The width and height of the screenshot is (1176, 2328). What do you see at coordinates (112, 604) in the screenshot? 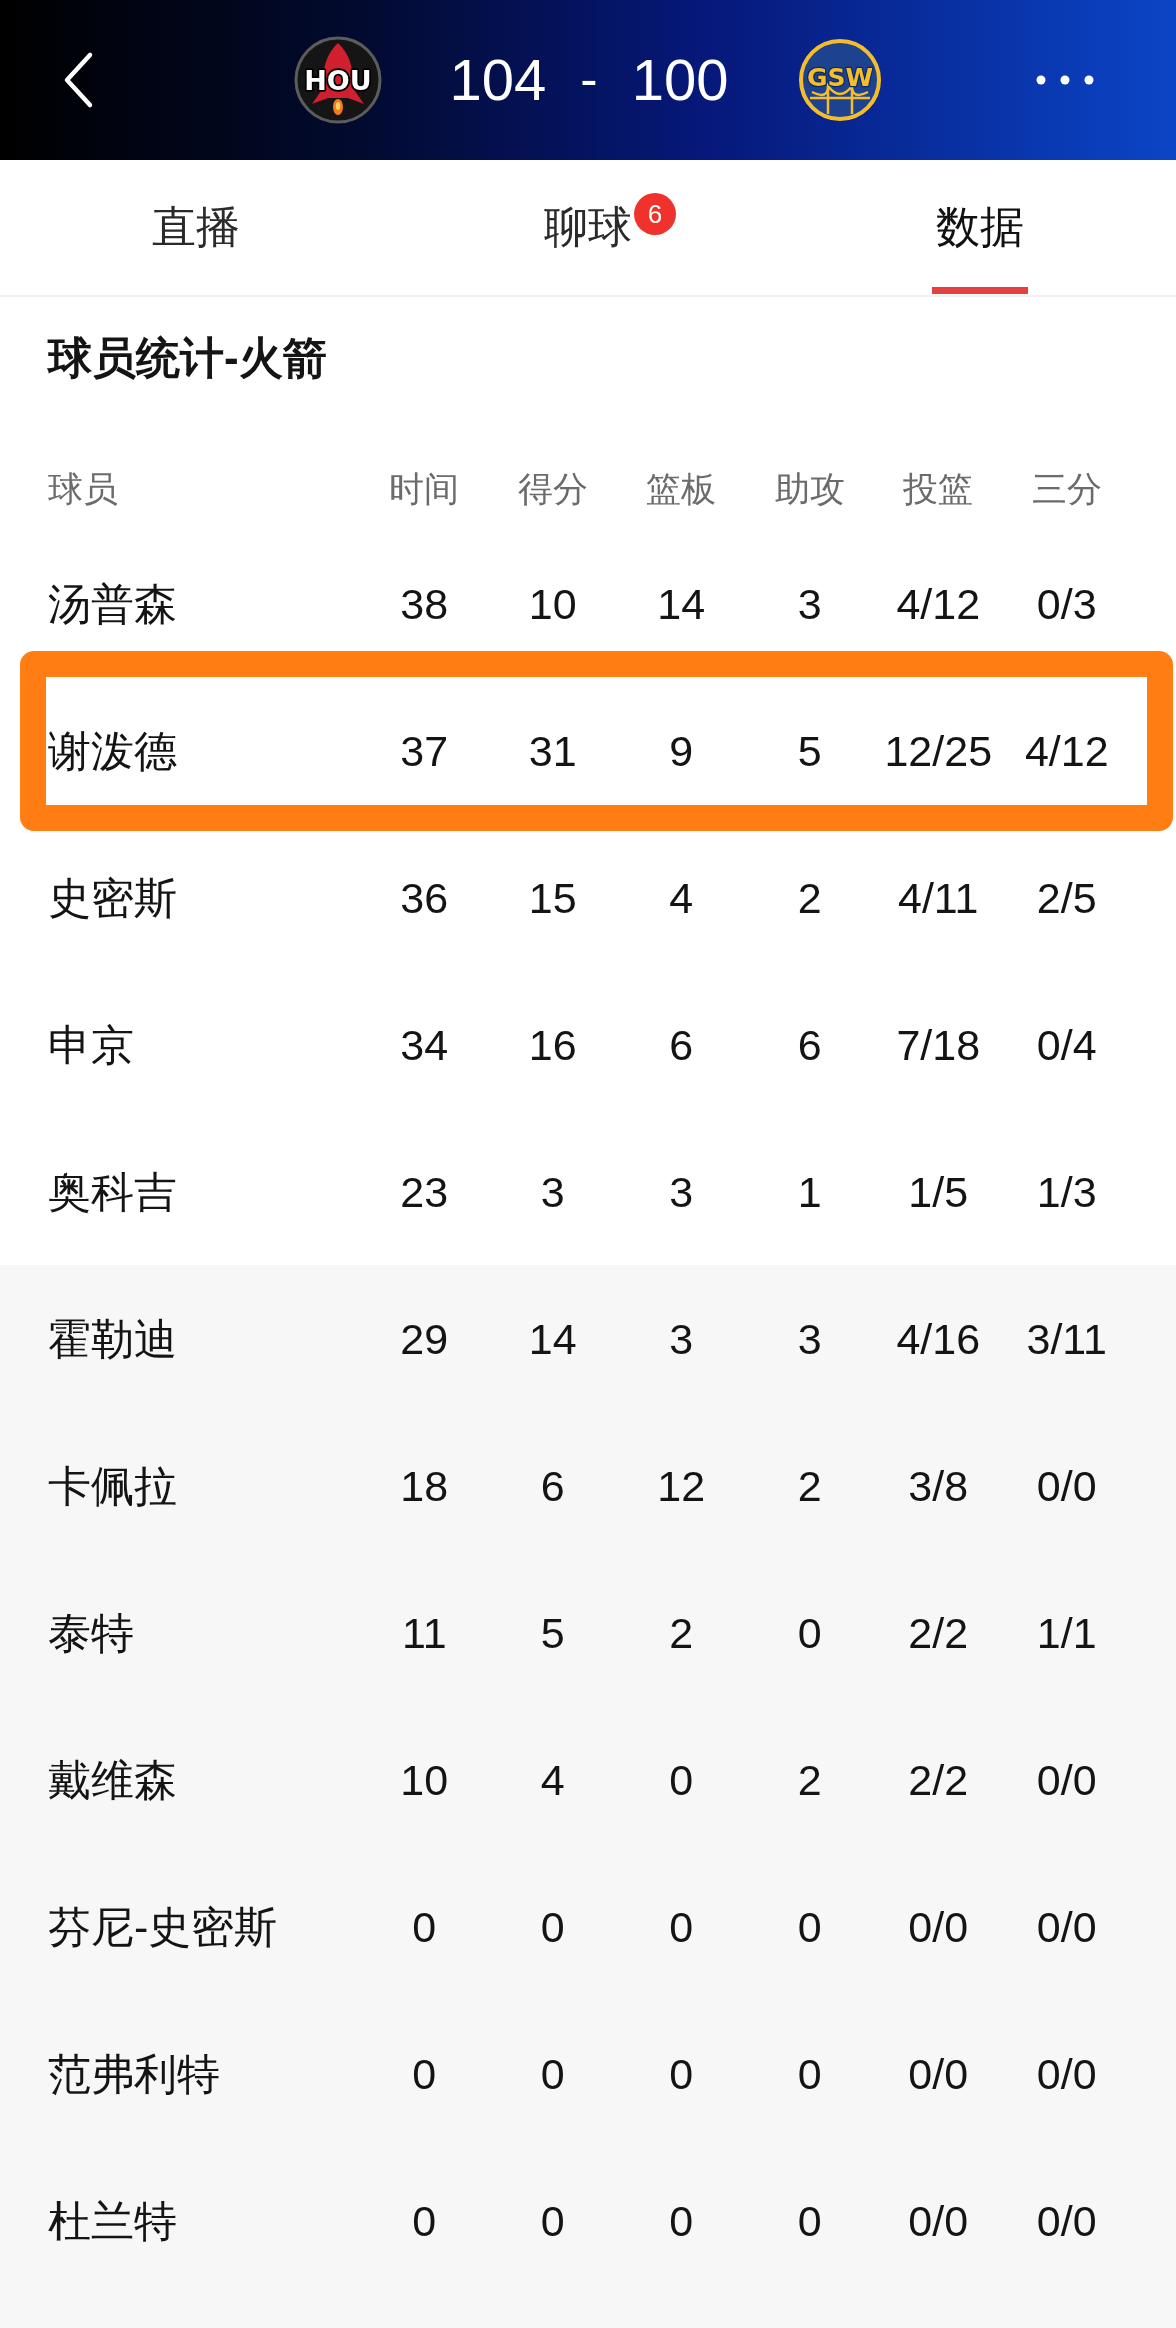
I see `player-name: 汤普森` at bounding box center [112, 604].